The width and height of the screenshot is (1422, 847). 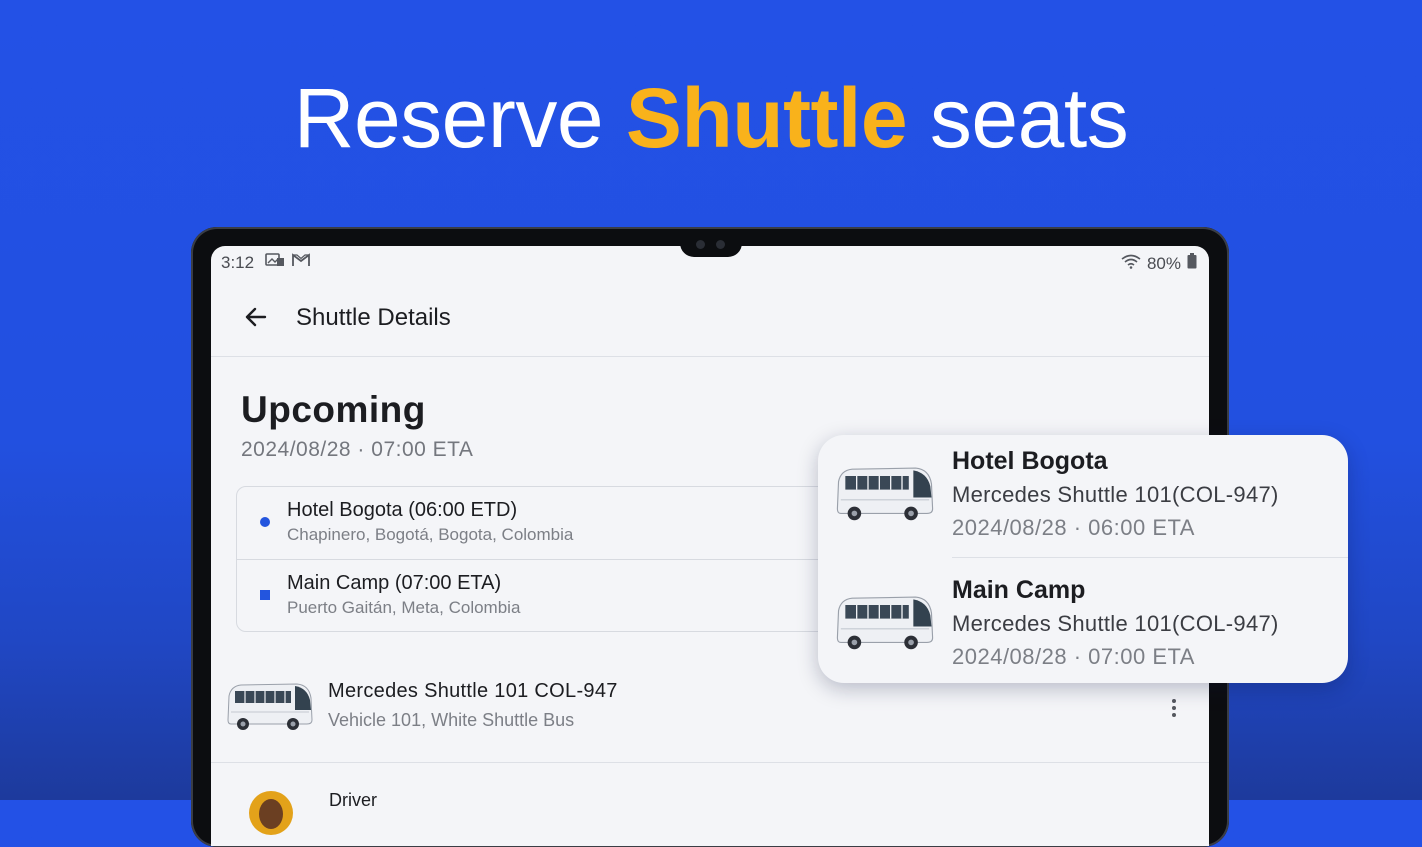 I want to click on headline-highlight: Shuttle, so click(x=766, y=118).